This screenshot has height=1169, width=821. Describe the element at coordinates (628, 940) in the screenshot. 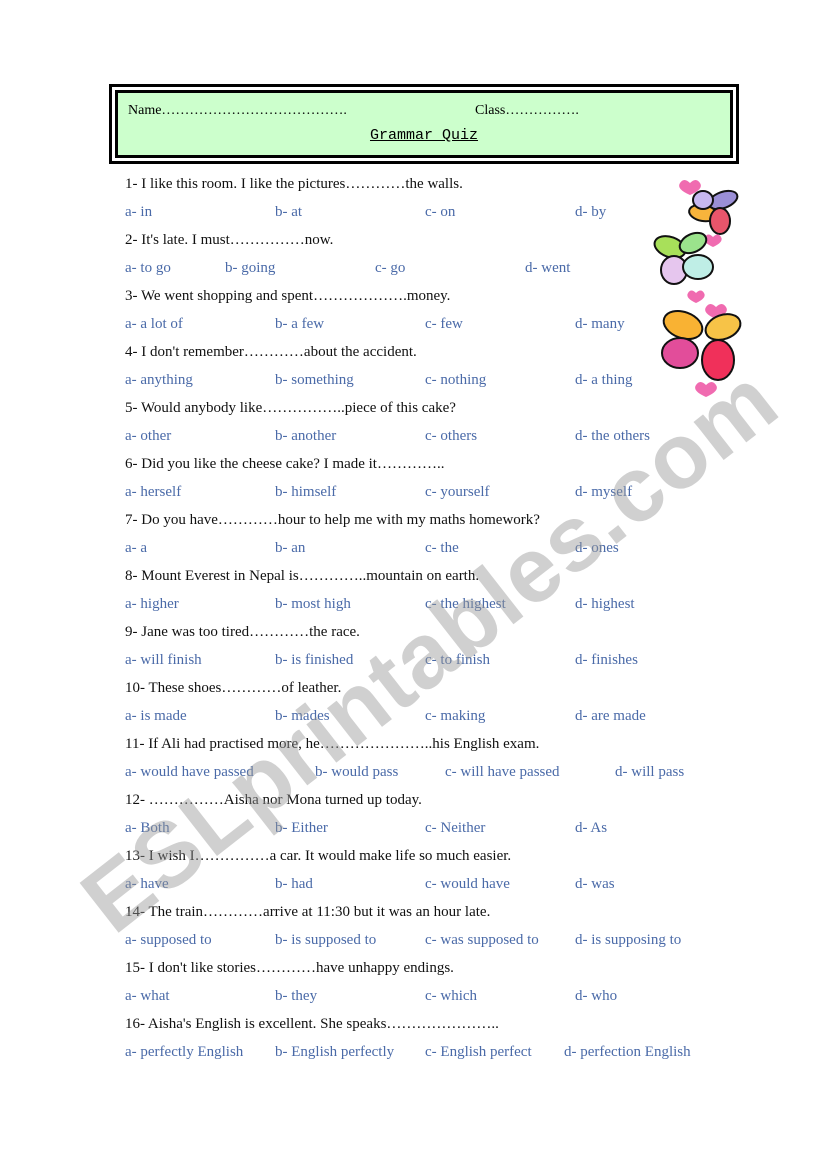

I see `option-d: d- is supposing to` at that location.